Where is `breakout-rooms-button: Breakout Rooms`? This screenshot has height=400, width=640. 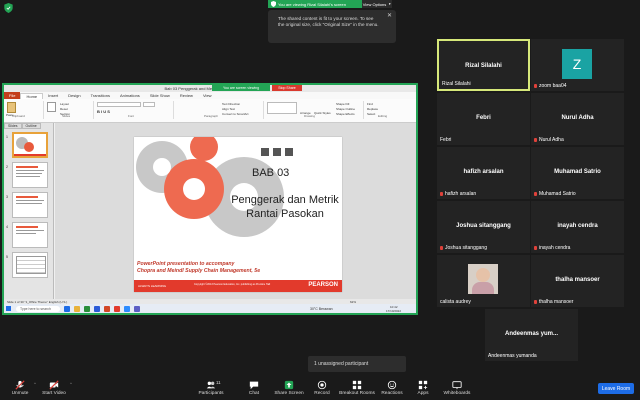
breakout-rooms-button: Breakout Rooms is located at coordinates (357, 390).